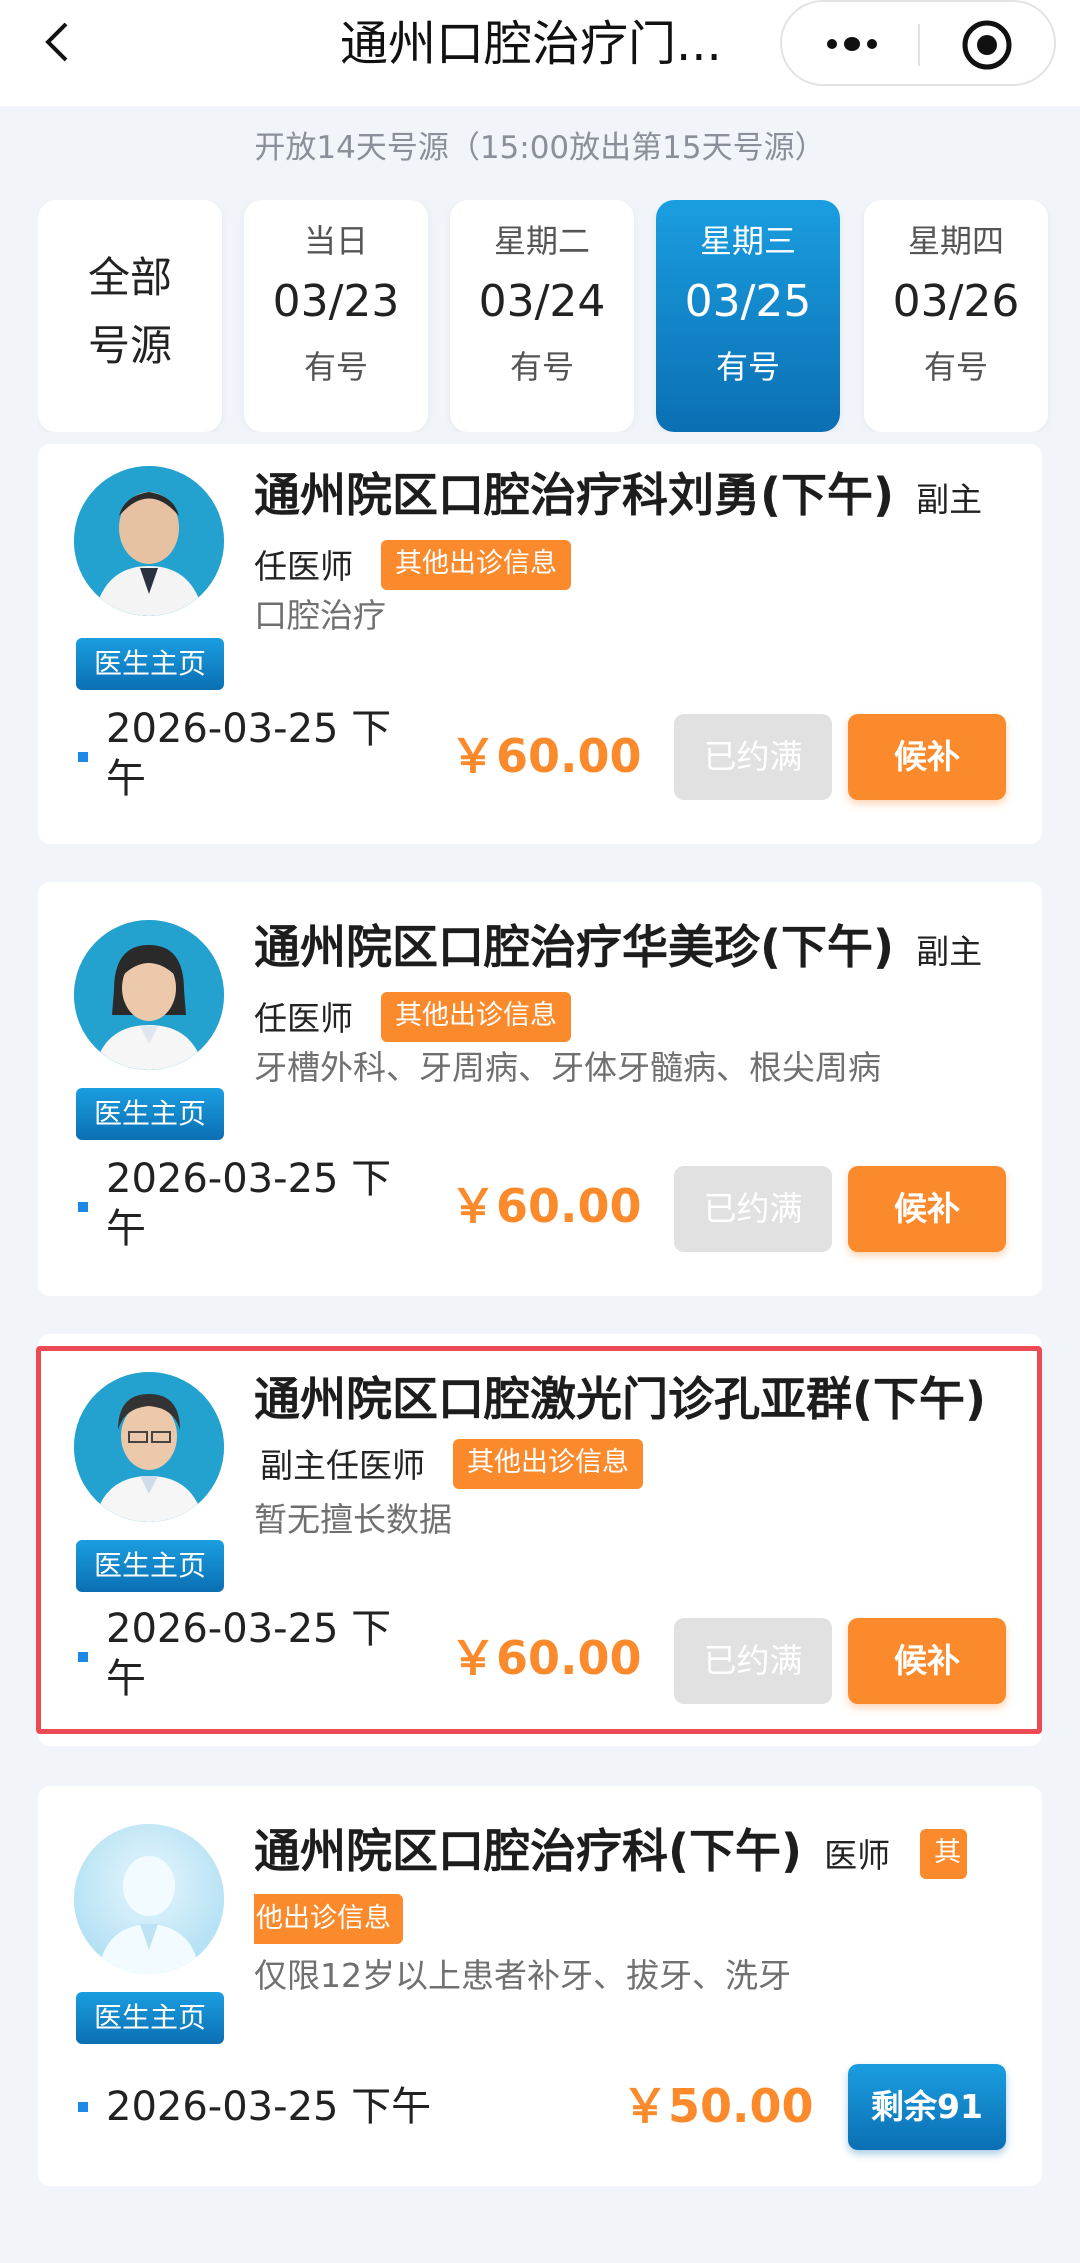  Describe the element at coordinates (747, 241) in the screenshot. I see `tab-weekday: 星期三` at that location.